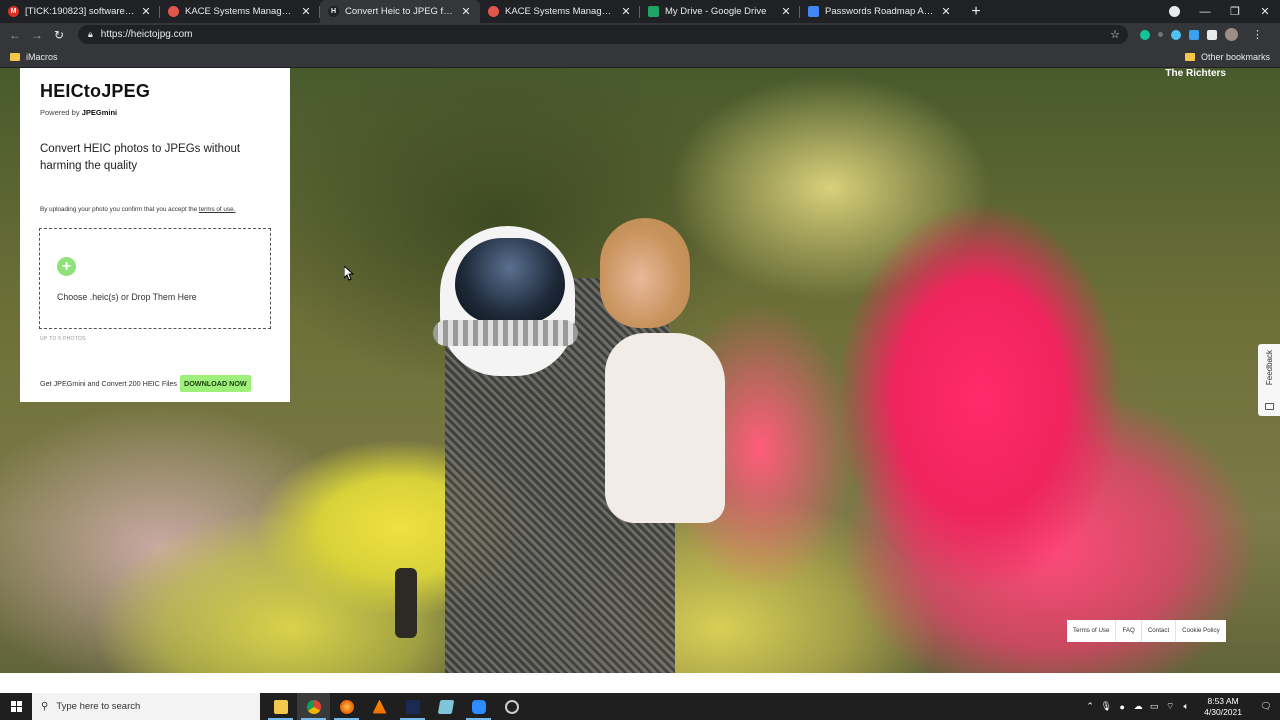 The width and height of the screenshot is (1280, 720). What do you see at coordinates (217, 209) in the screenshot?
I see `terms-link: terms of use.` at bounding box center [217, 209].